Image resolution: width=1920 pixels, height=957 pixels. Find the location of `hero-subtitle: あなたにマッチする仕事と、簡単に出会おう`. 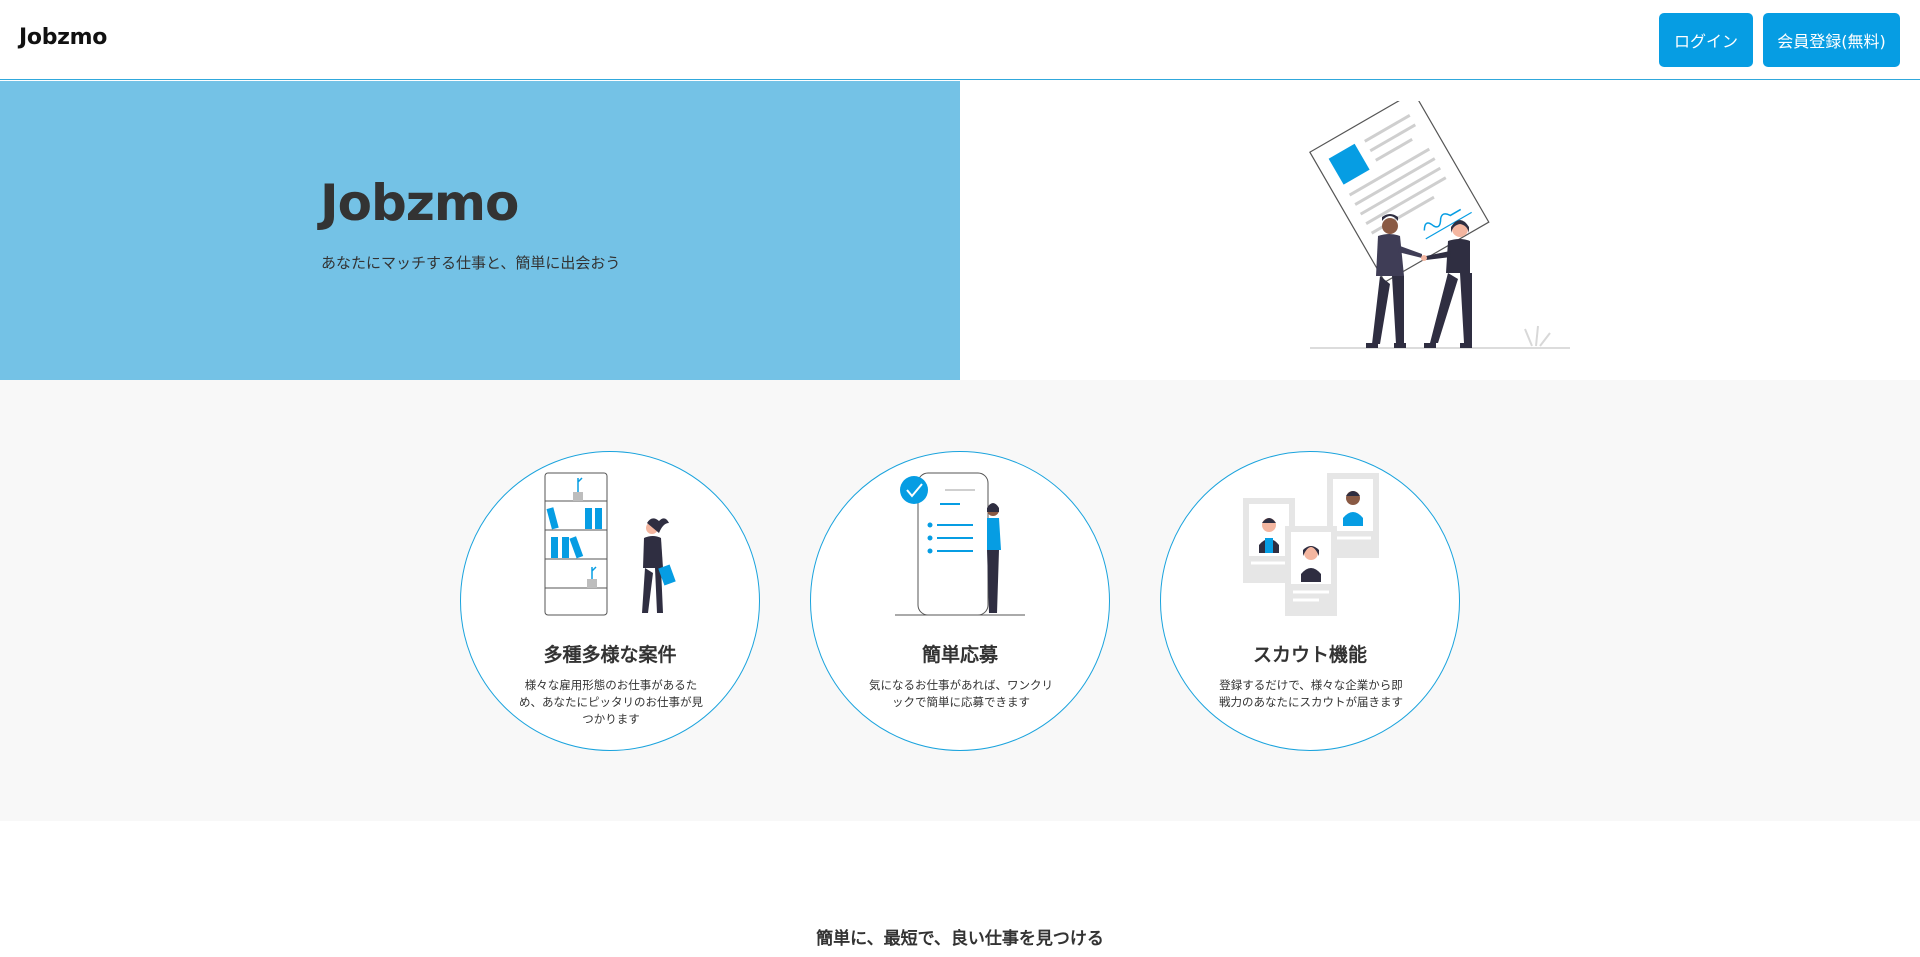

hero-subtitle: あなたにマッチする仕事と、簡単に出会おう is located at coordinates (471, 263).